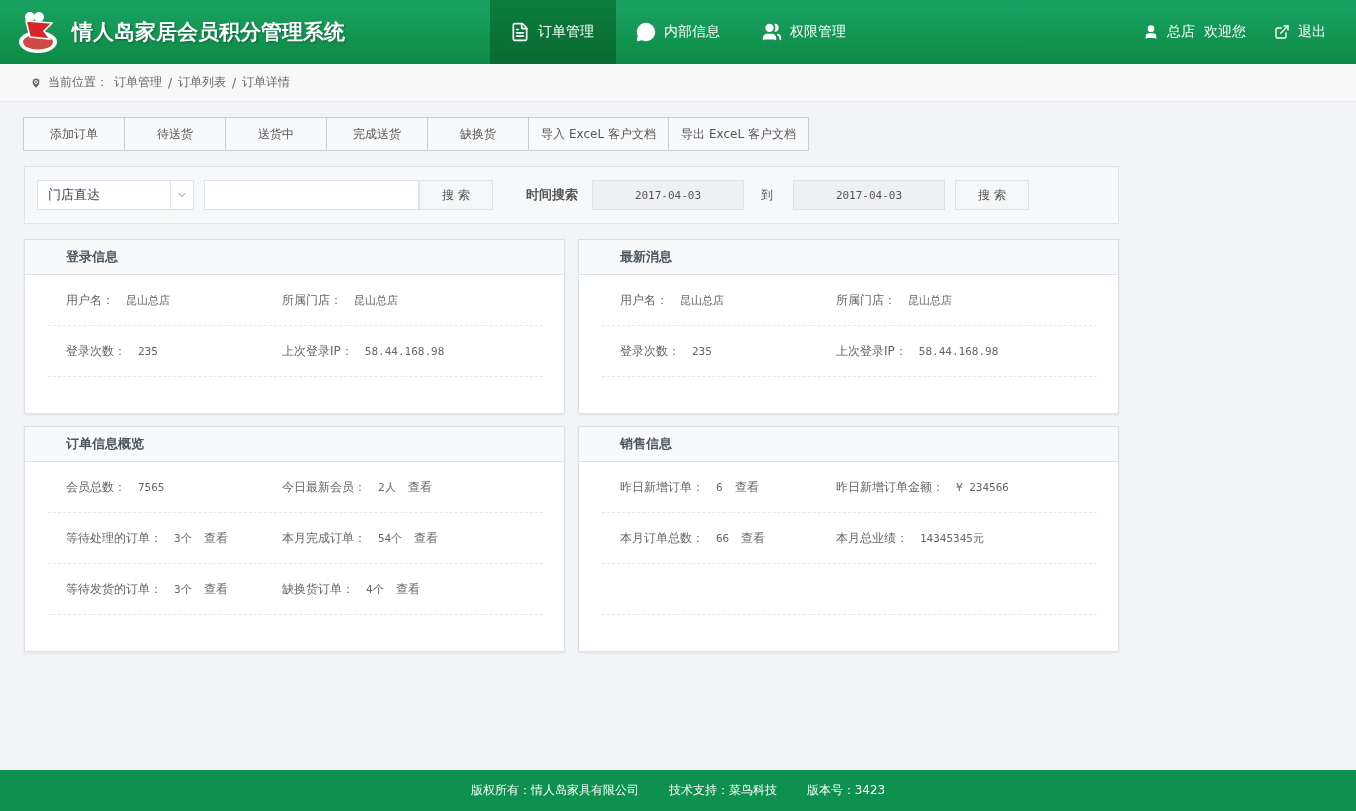 This screenshot has width=1356, height=811. I want to click on time-search-label: 时间搜索, so click(552, 195).